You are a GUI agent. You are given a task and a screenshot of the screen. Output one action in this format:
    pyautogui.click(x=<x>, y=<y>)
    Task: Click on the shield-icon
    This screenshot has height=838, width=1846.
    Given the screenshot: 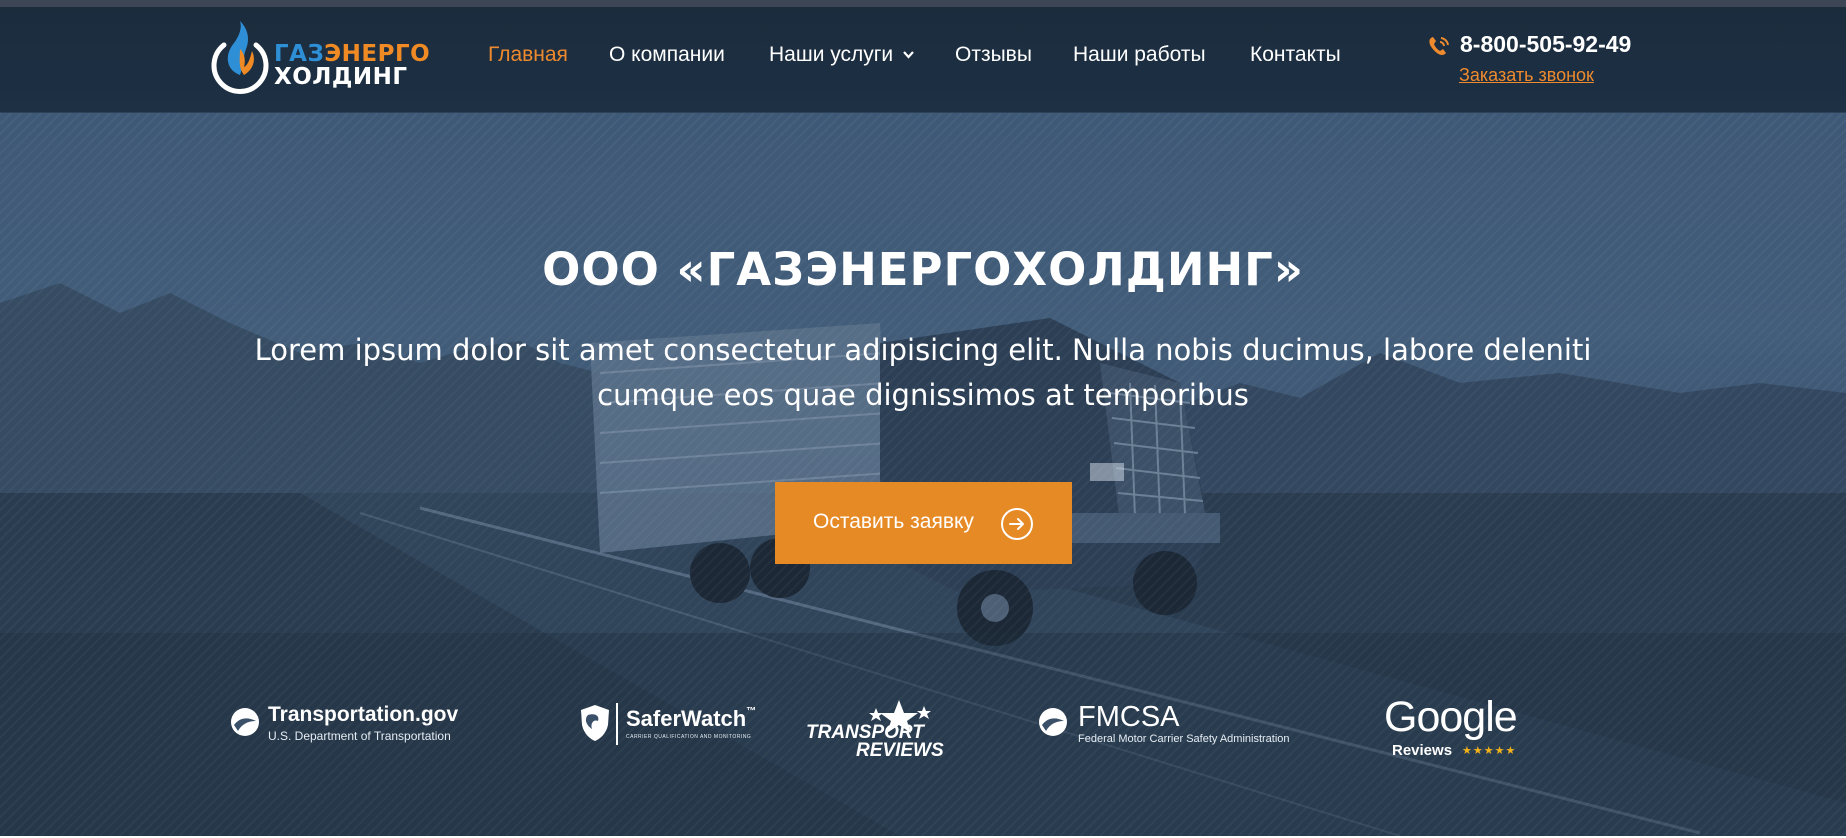 What is the action you would take?
    pyautogui.click(x=595, y=723)
    